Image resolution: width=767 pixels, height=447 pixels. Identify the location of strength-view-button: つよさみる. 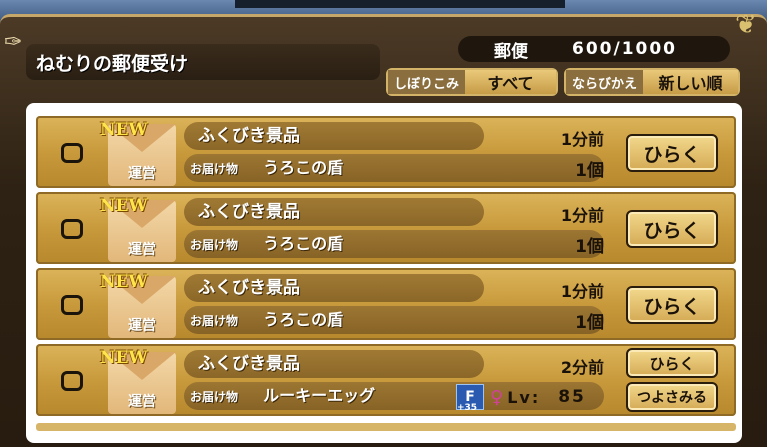
(672, 397).